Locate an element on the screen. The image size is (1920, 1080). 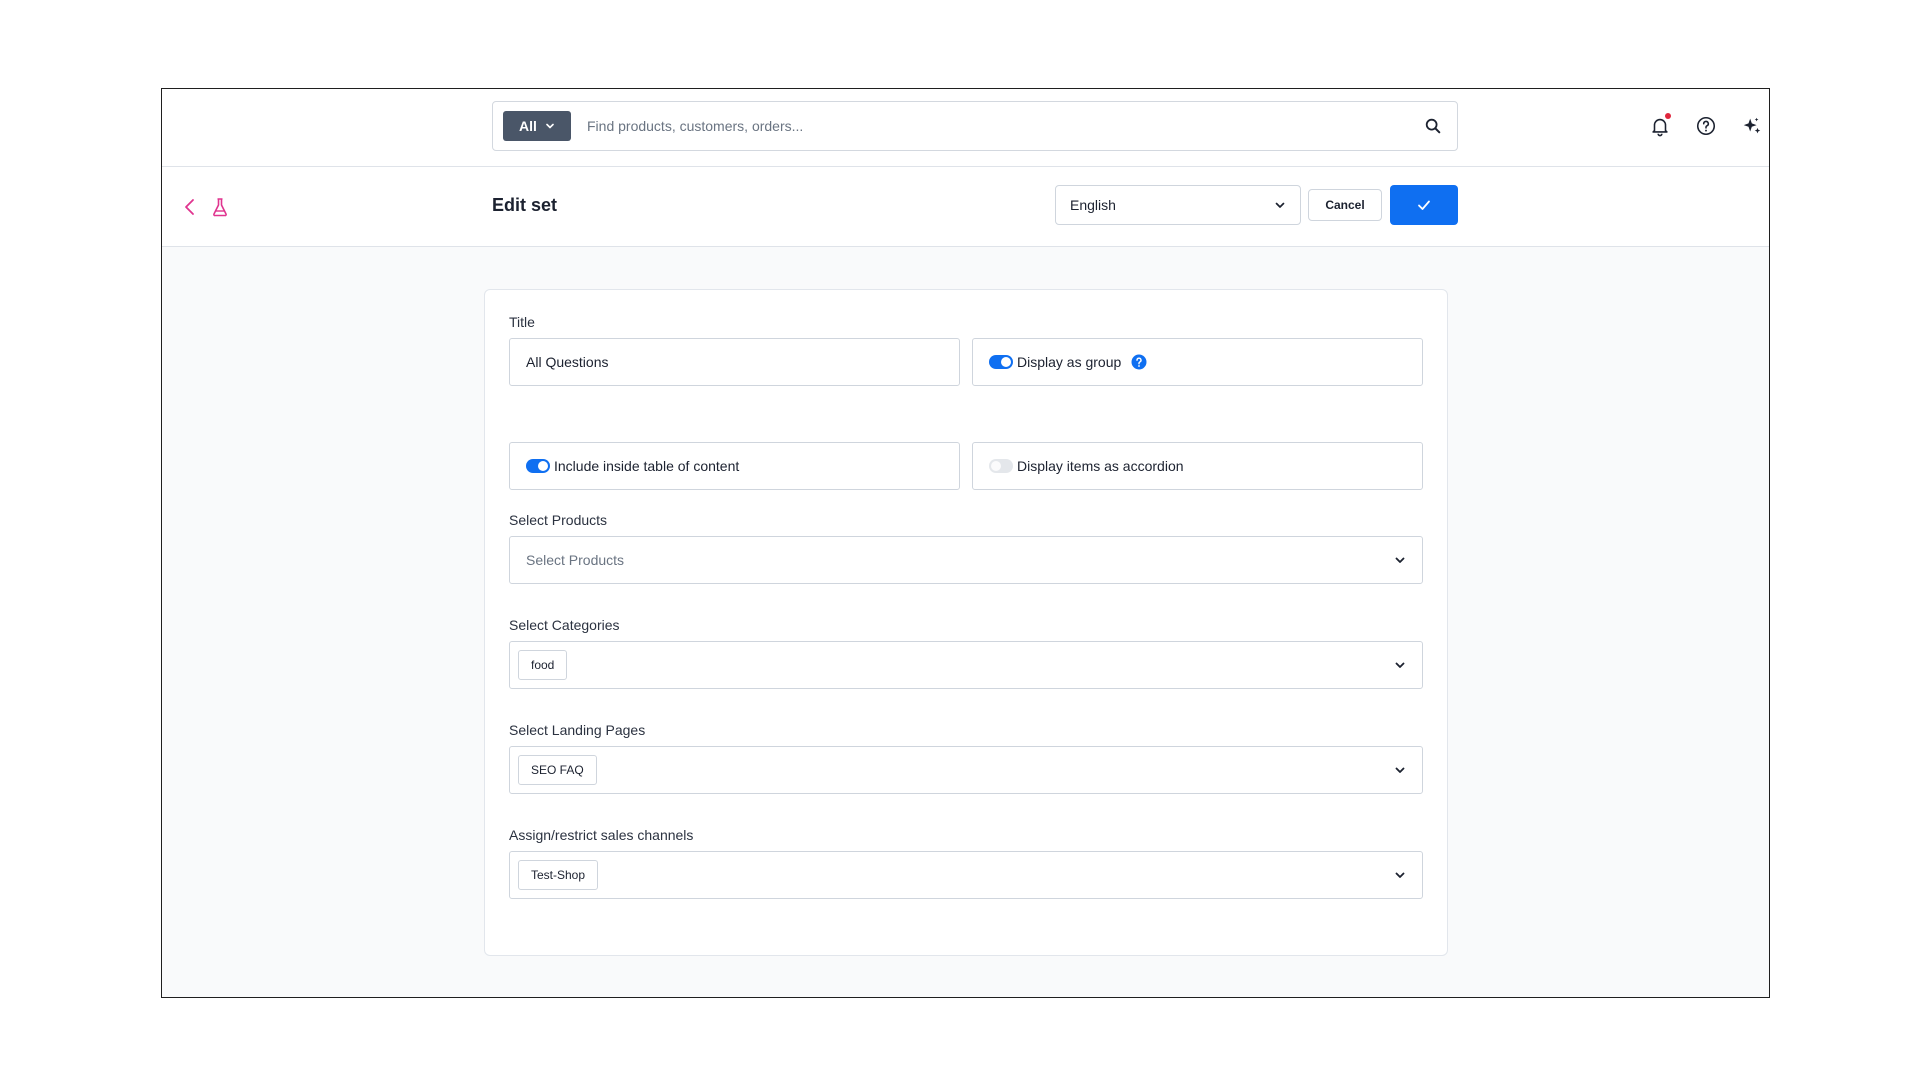
title-input: All Questions is located at coordinates (734, 362).